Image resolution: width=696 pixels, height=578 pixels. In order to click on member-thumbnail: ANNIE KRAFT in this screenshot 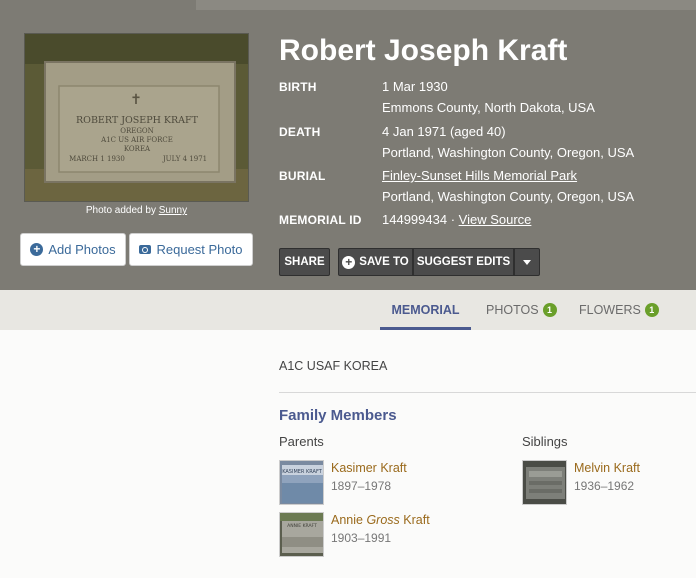, I will do `click(301, 534)`.